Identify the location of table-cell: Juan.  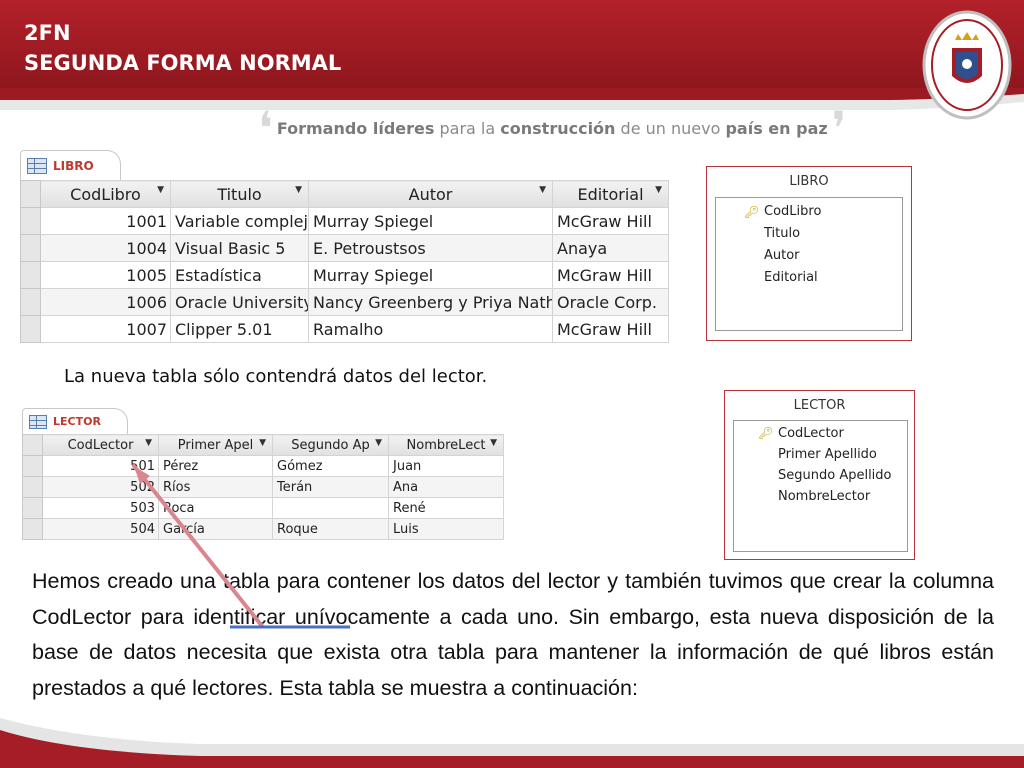
(446, 466).